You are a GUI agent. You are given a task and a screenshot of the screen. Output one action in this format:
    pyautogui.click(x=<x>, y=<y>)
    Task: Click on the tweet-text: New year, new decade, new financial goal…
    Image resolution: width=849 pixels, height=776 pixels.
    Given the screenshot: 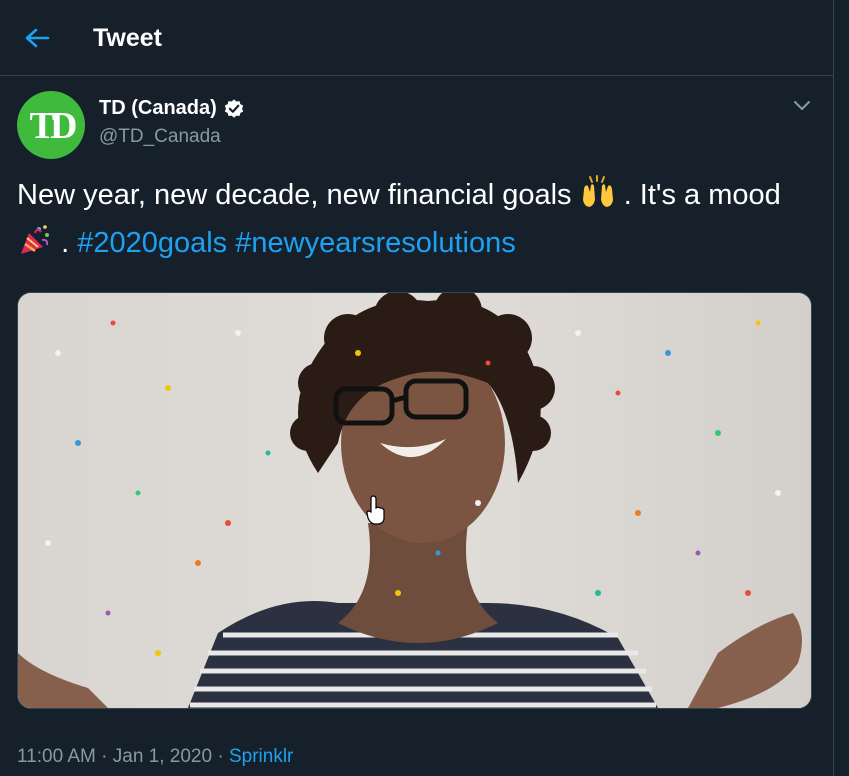 What is the action you would take?
    pyautogui.click(x=412, y=222)
    